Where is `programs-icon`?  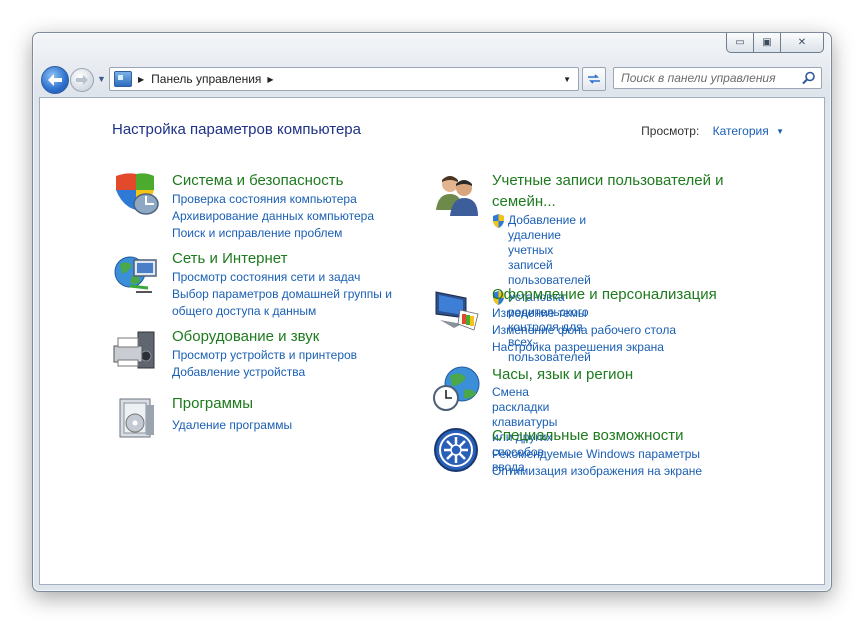
programs-icon is located at coordinates (136, 418).